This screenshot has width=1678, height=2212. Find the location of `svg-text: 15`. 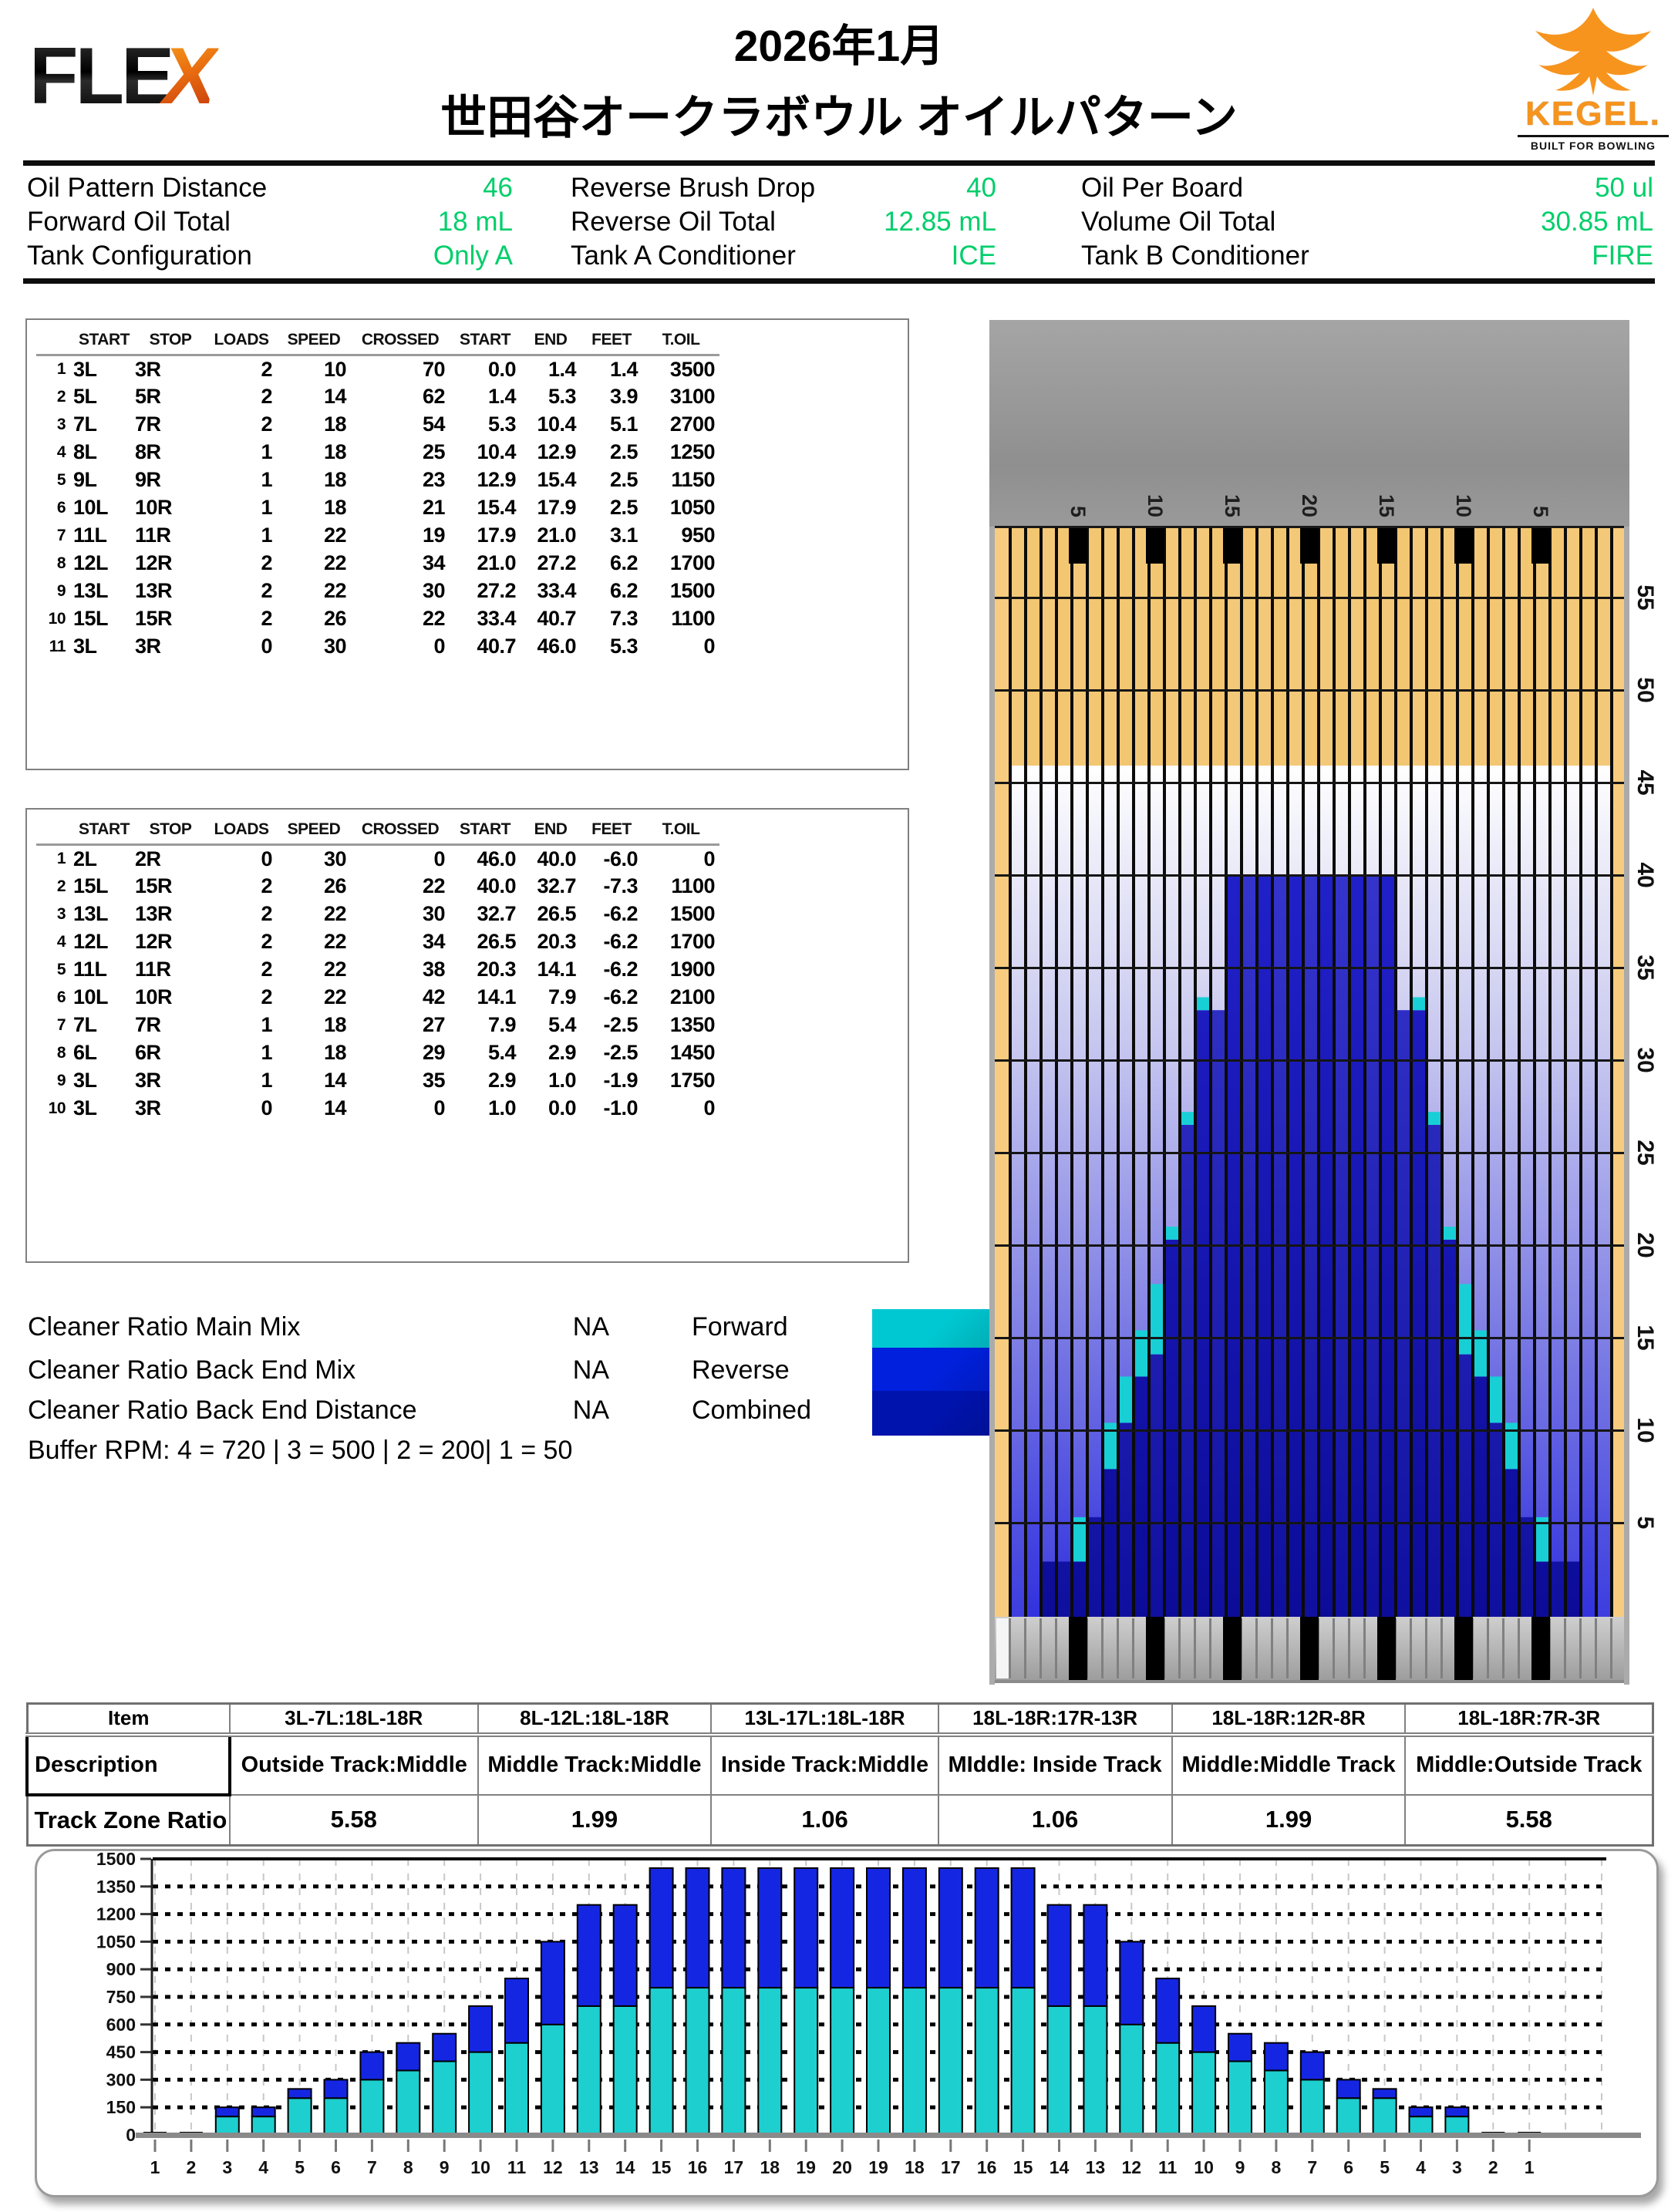

svg-text: 15 is located at coordinates (1386, 505).